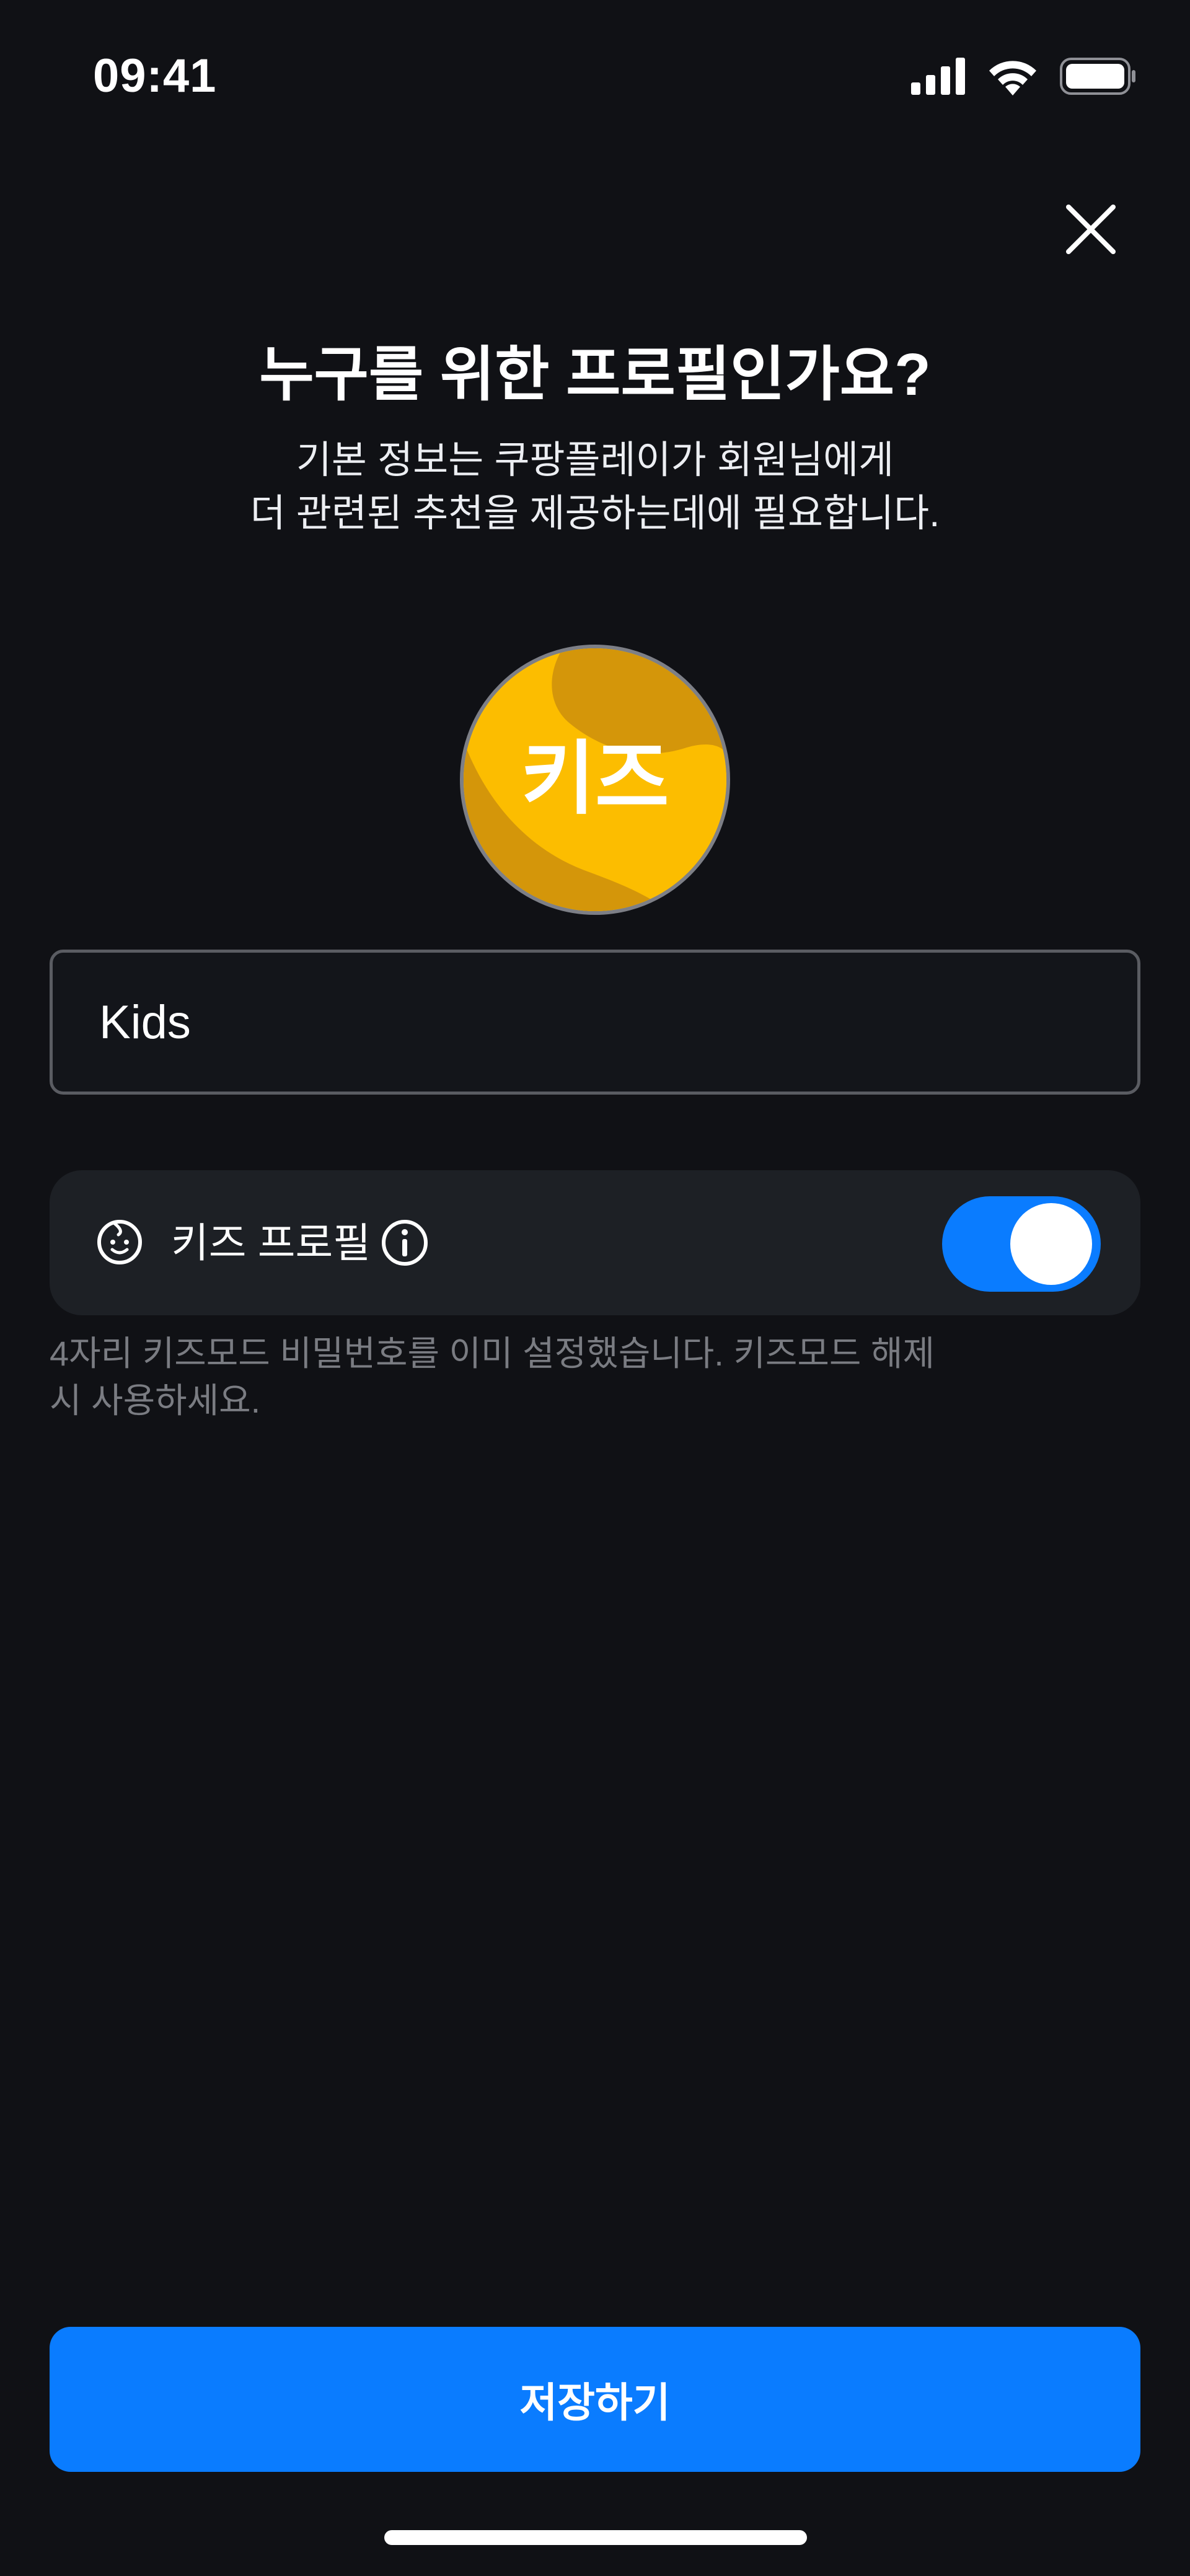 This screenshot has height=2576, width=1190. I want to click on subtitle-line-1: 기본 정보는 쿠팡플레이가 회원님에게, so click(595, 460).